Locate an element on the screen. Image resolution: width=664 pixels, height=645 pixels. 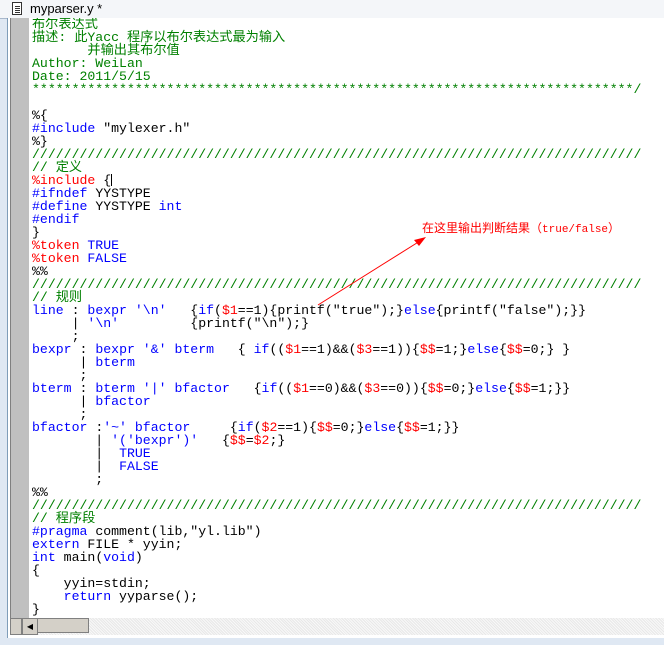
arrow-line is located at coordinates (369, 273).